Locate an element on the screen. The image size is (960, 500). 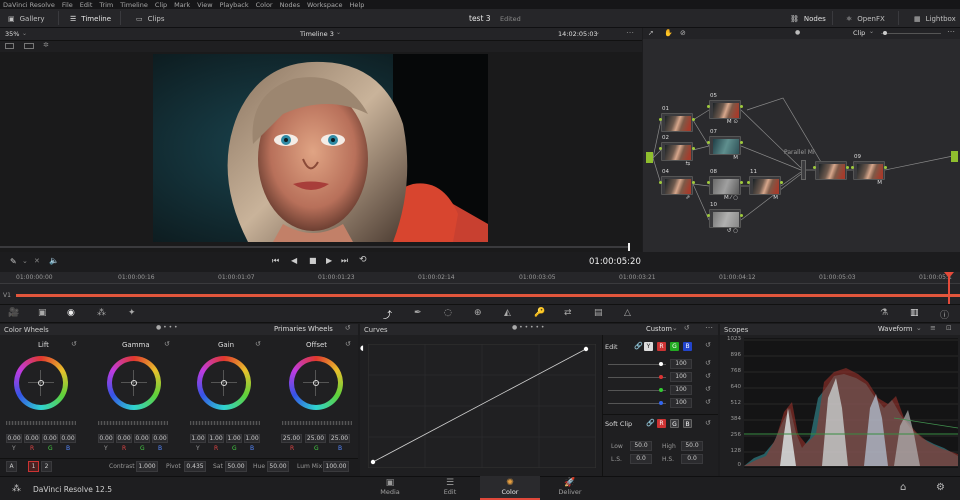
menu-item-clip: Clip is located at coordinates (161, 5).